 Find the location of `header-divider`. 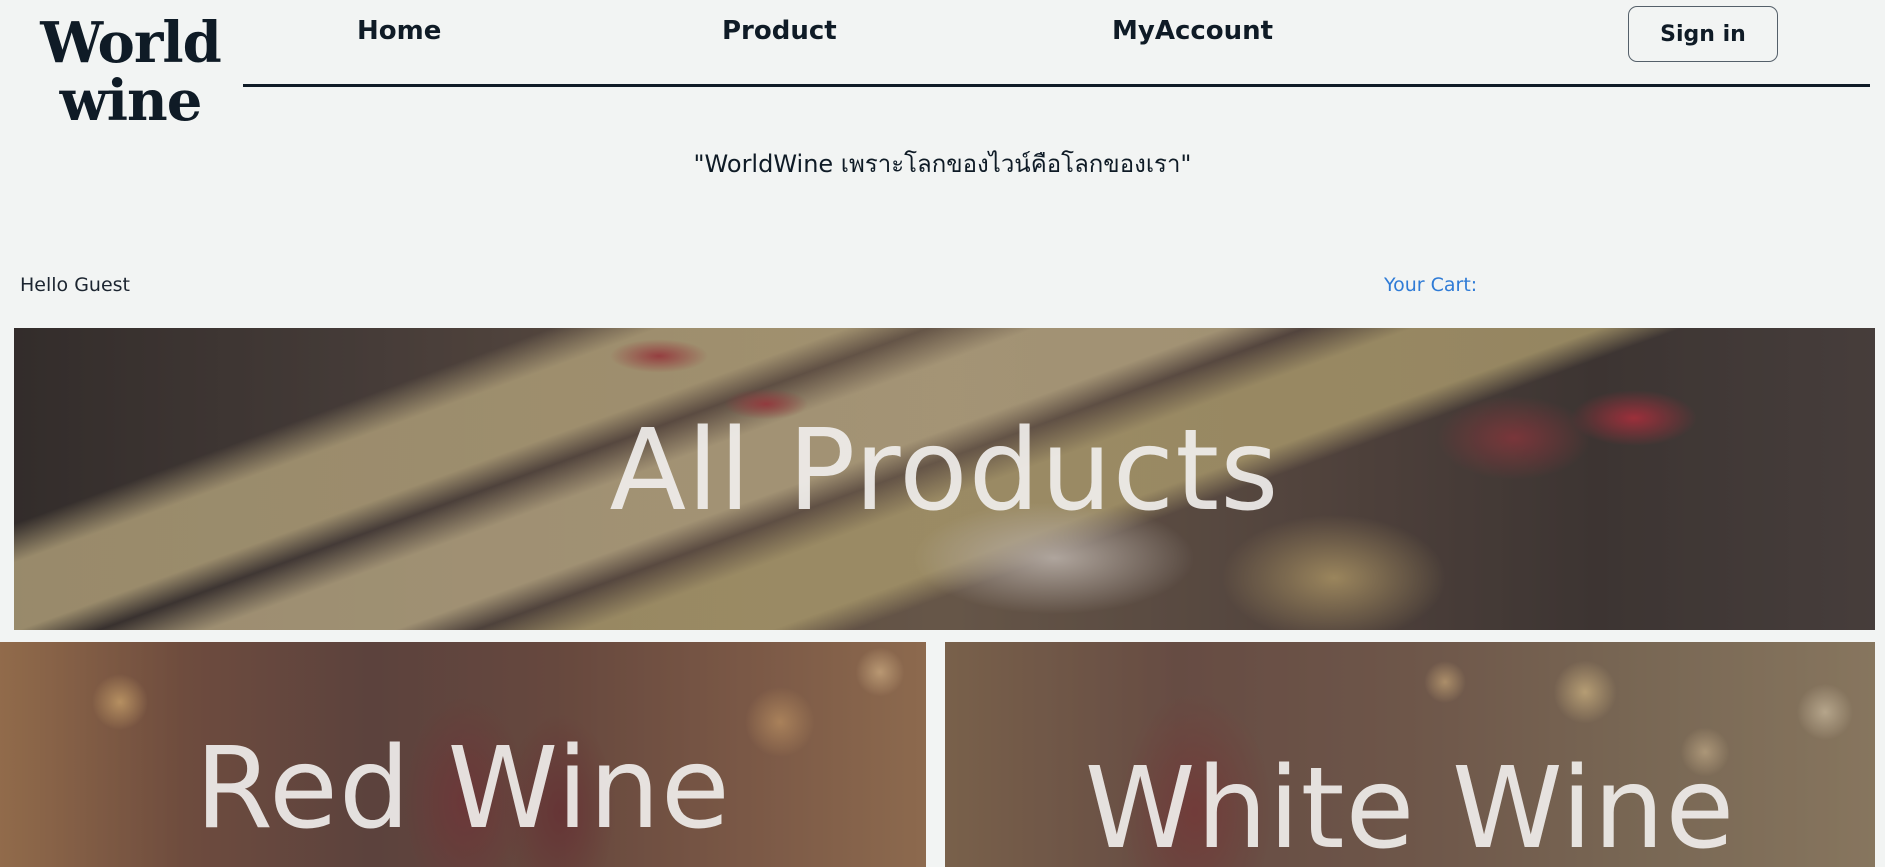

header-divider is located at coordinates (1056, 85).